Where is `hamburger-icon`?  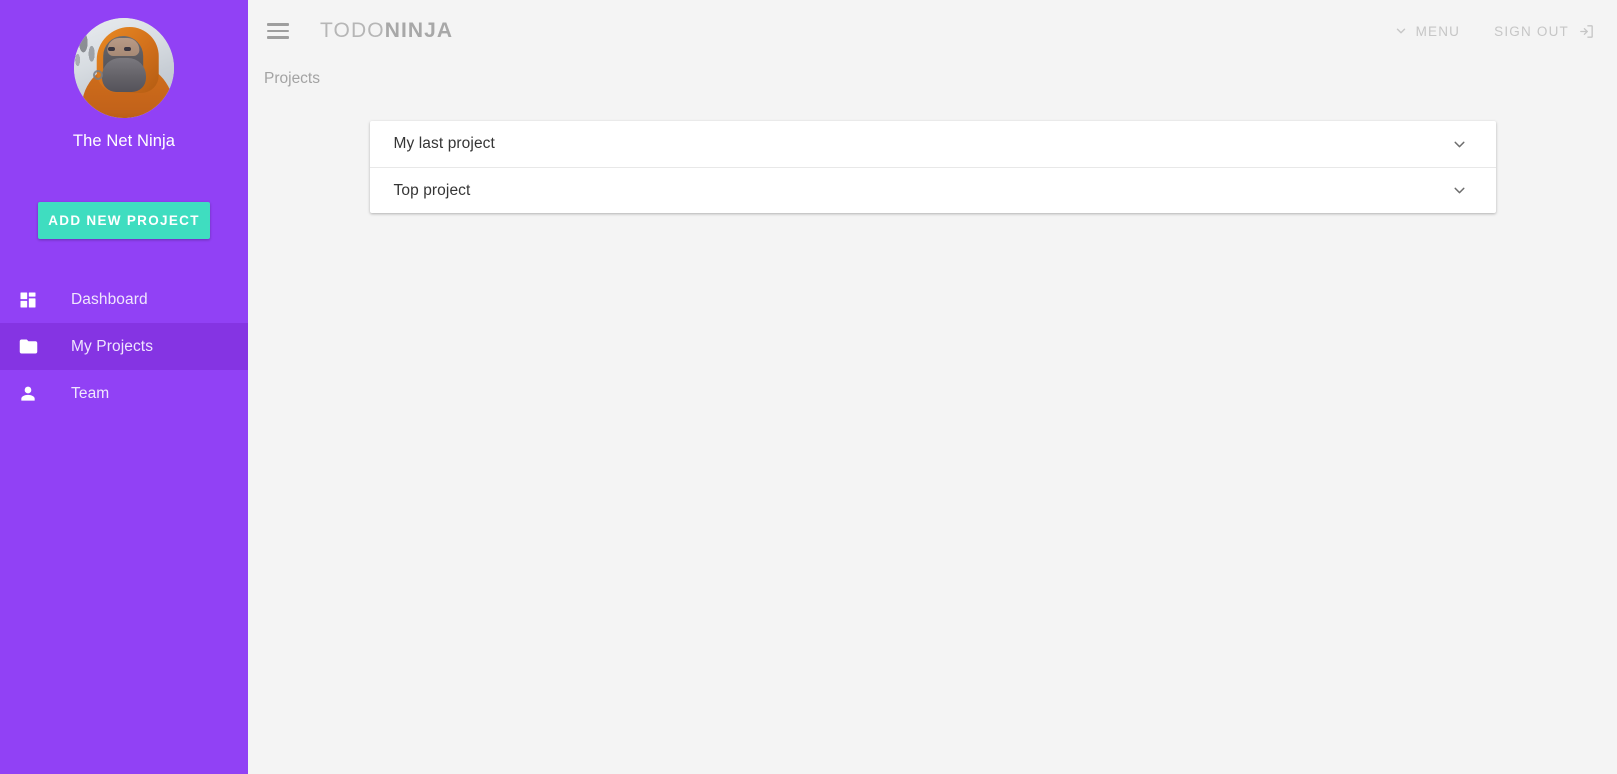 hamburger-icon is located at coordinates (278, 31).